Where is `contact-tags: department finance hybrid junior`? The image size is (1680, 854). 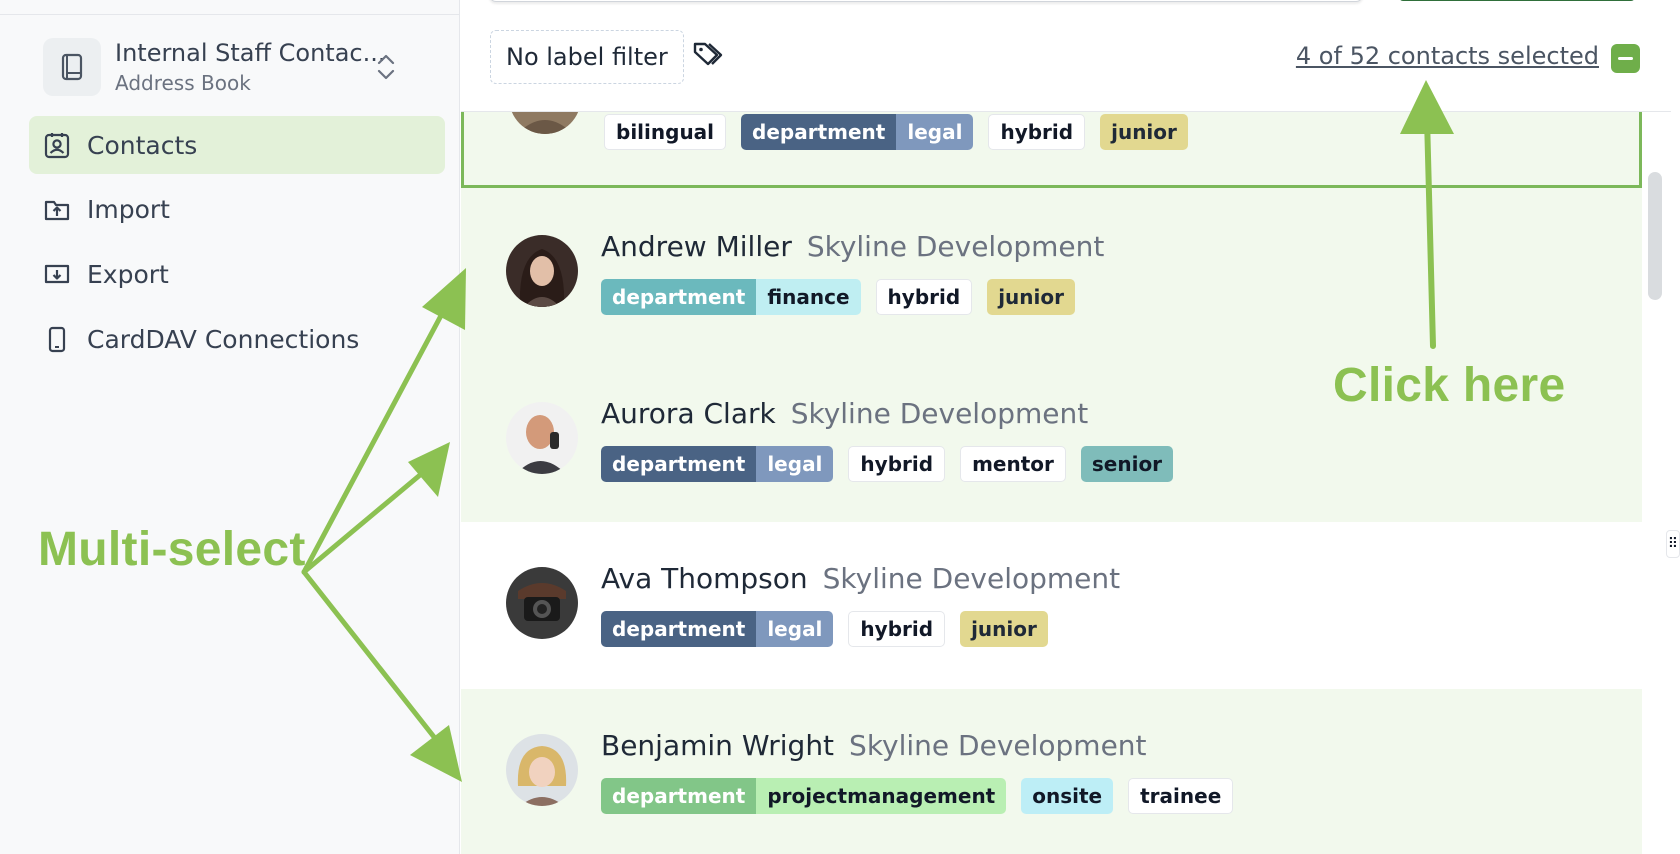
contact-tags: department finance hybrid junior is located at coordinates (845, 297).